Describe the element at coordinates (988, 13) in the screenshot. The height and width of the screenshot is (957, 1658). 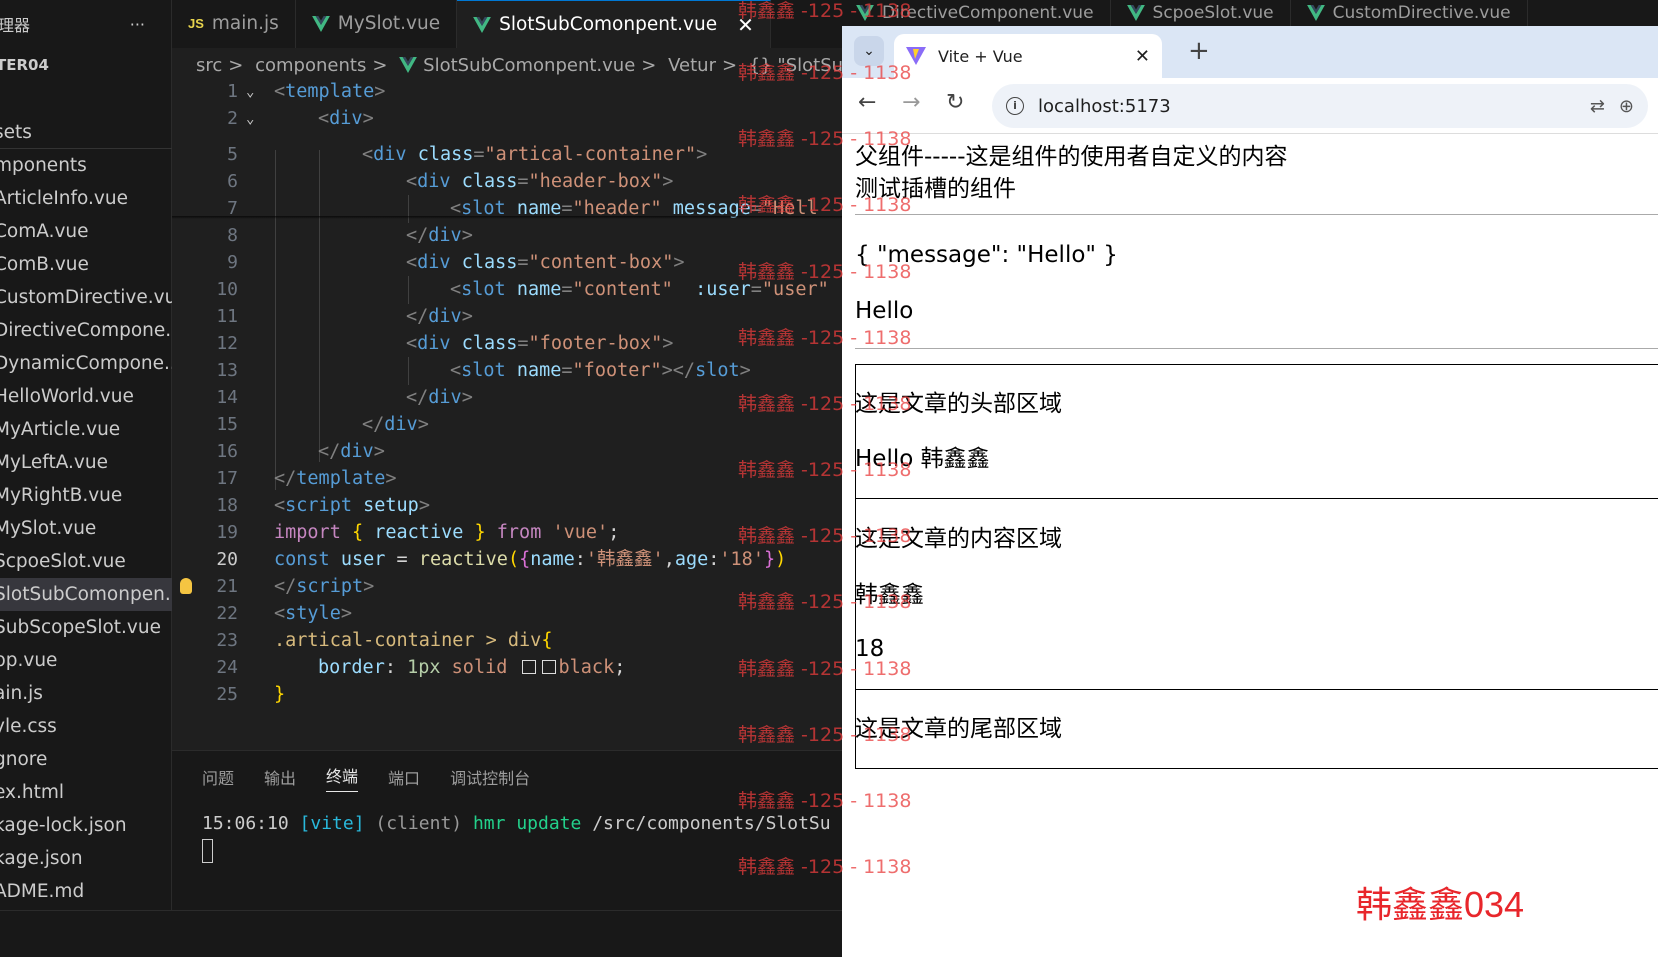
I see `tab-label: DirectiveComponent.vue` at that location.